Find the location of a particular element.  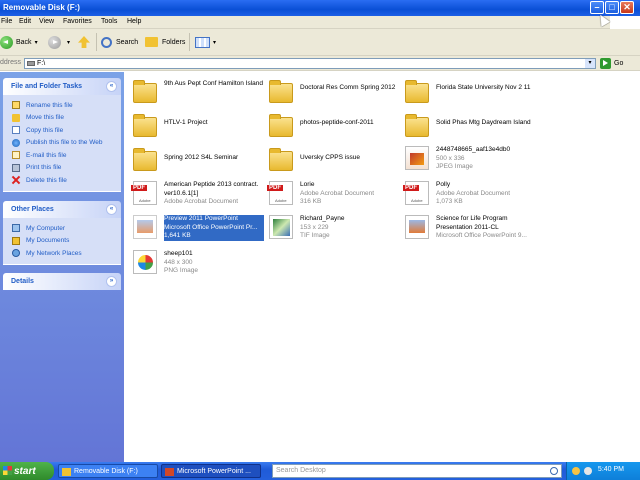

item-name: Florida State University Nov 2 11 is located at coordinates (483, 87).